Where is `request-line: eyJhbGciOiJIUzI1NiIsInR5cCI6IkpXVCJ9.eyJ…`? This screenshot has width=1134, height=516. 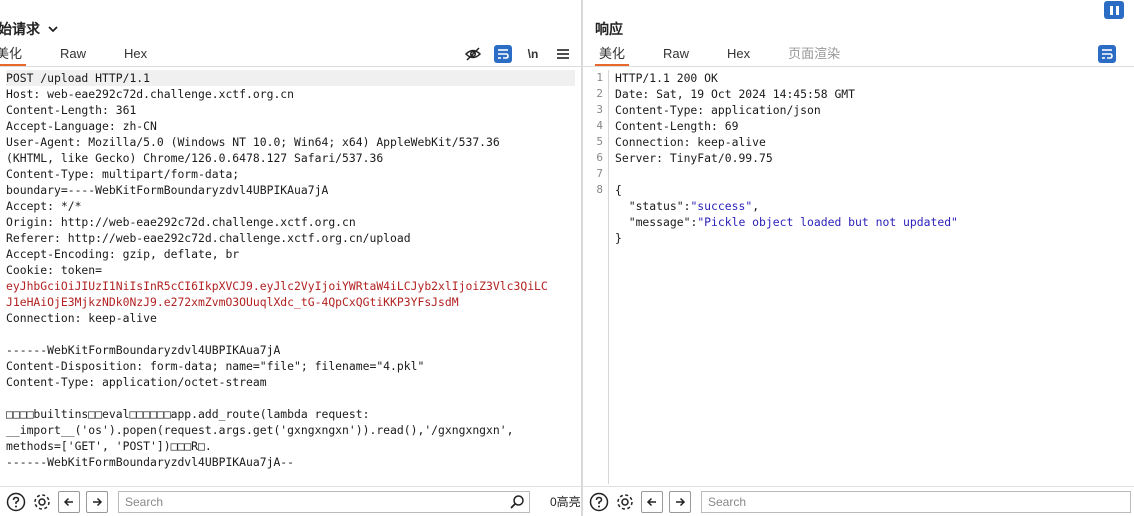 request-line: eyJhbGciOiJIUzI1NiIsInR5cCI6IkpXVCJ9.eyJ… is located at coordinates (277, 286).